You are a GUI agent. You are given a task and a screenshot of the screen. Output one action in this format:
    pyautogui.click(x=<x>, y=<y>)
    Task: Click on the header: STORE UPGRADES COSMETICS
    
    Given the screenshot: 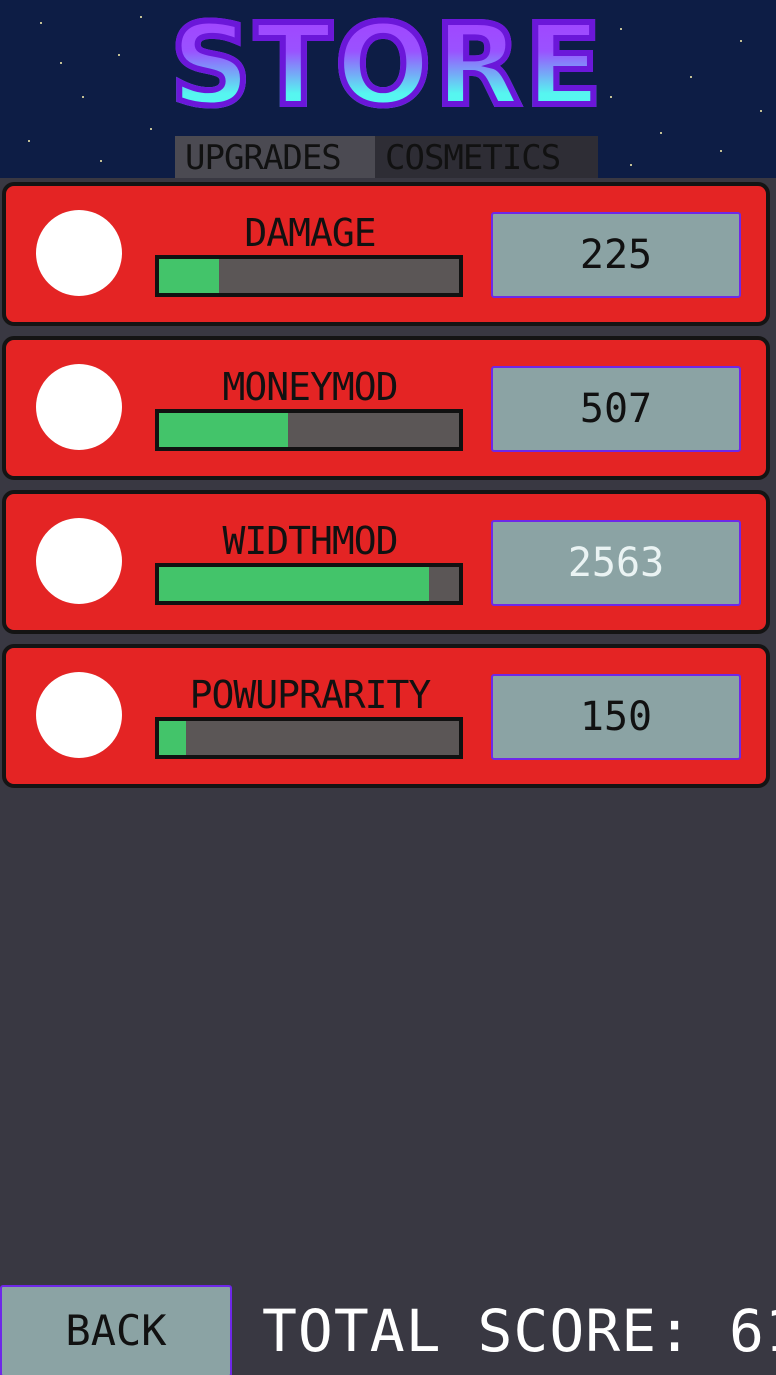 What is the action you would take?
    pyautogui.click(x=388, y=89)
    